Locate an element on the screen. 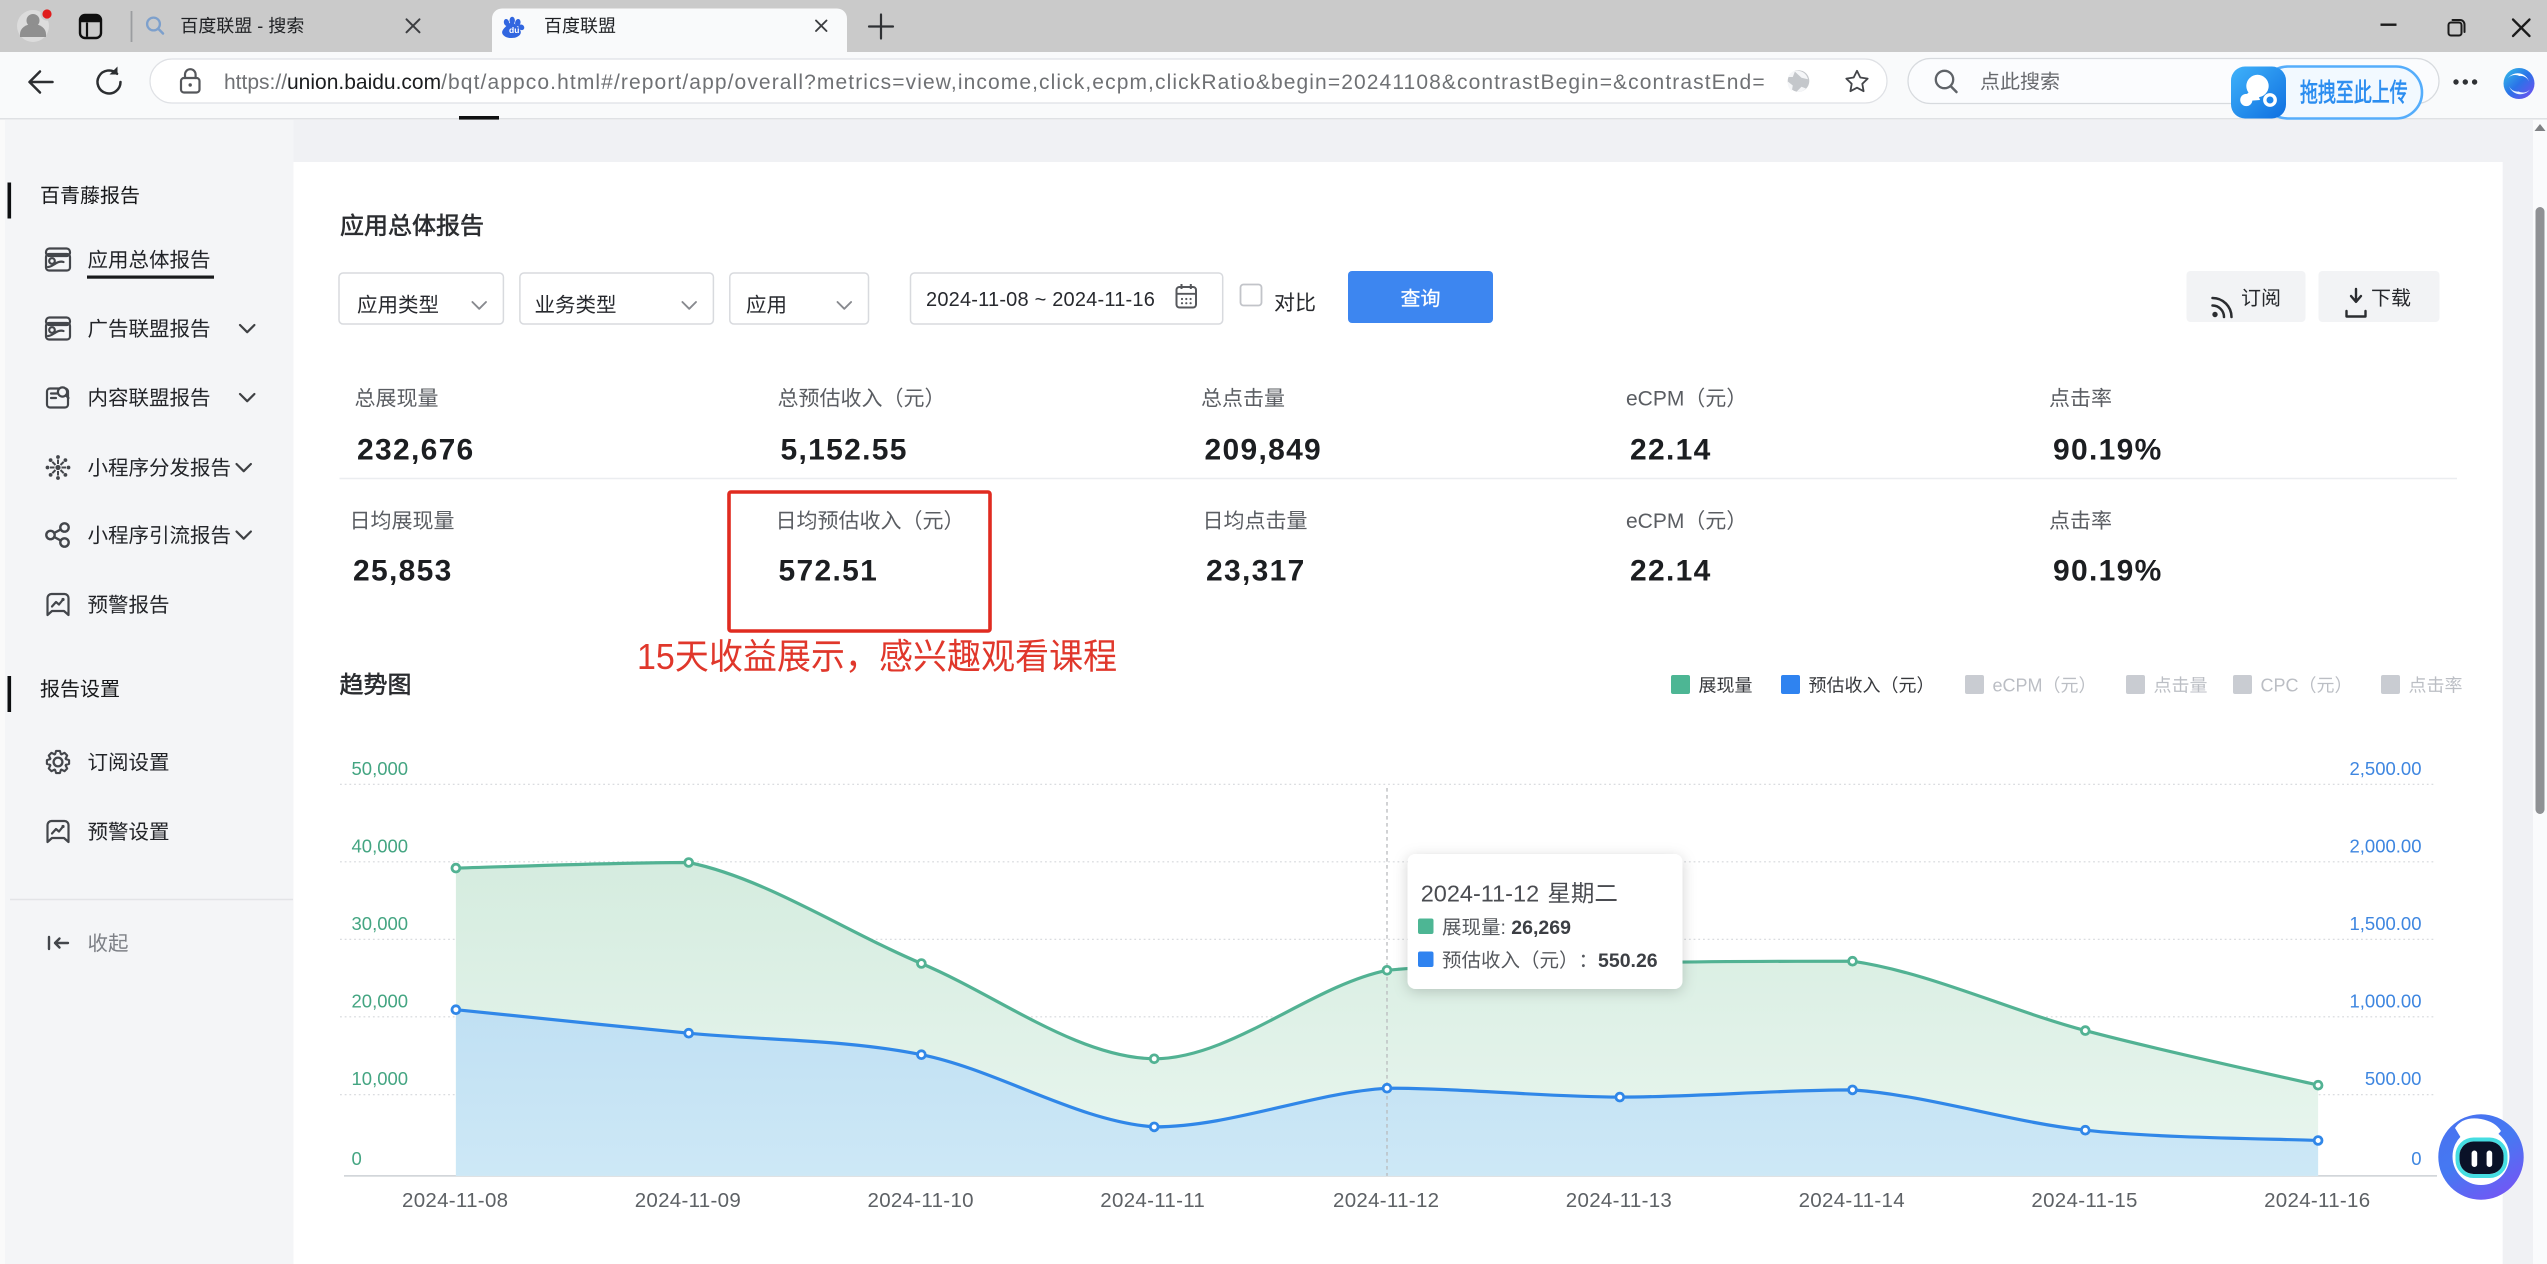  svg-text: union.baidu.com is located at coordinates (364, 82).